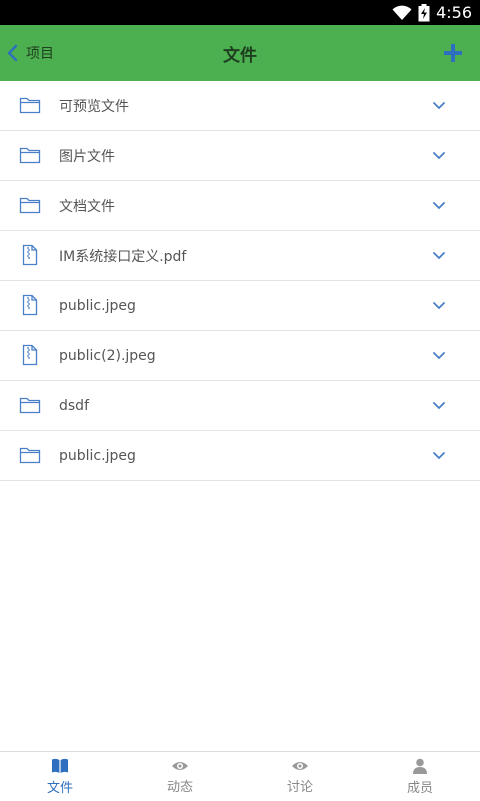  What do you see at coordinates (59, 788) in the screenshot?
I see `tab-label: 文件` at bounding box center [59, 788].